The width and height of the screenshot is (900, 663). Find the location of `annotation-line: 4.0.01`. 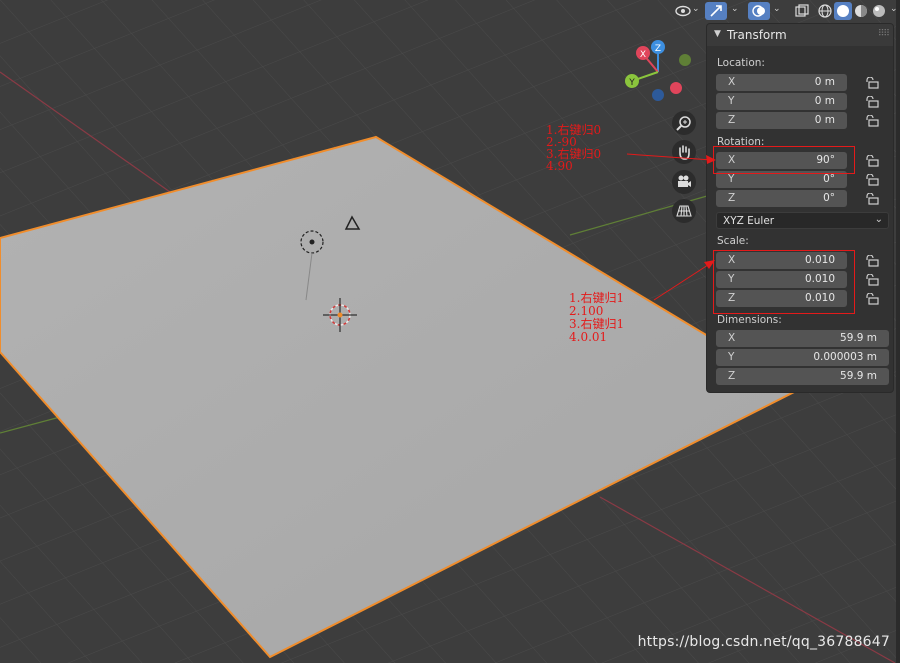

annotation-line: 4.0.01 is located at coordinates (588, 337).